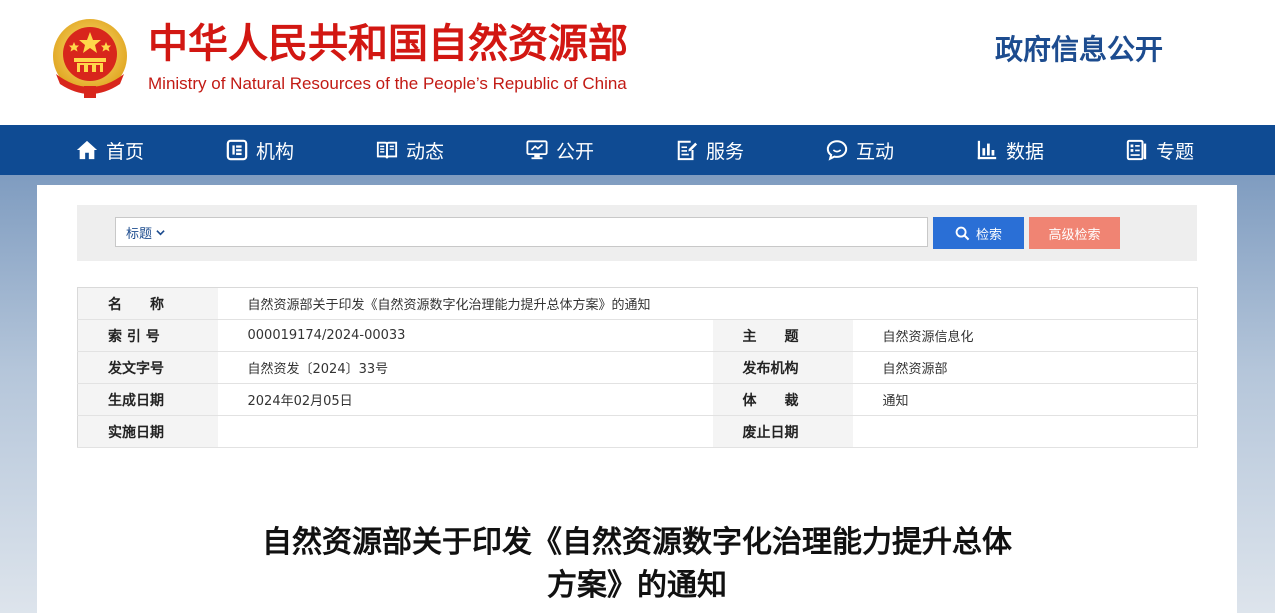 This screenshot has width=1275, height=613. Describe the element at coordinates (425, 151) in the screenshot. I see `nav-item-label: 动态` at that location.